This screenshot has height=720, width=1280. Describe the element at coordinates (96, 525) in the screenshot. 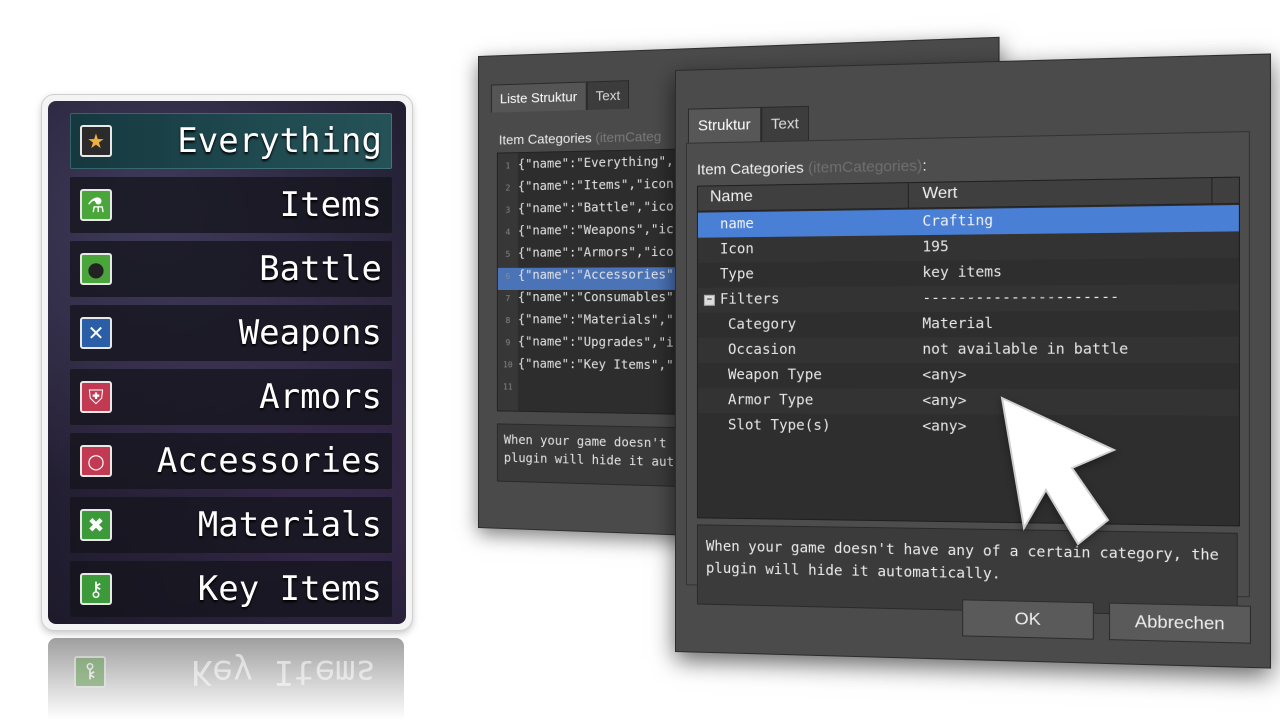

I see `tools-icon: ✖` at that location.